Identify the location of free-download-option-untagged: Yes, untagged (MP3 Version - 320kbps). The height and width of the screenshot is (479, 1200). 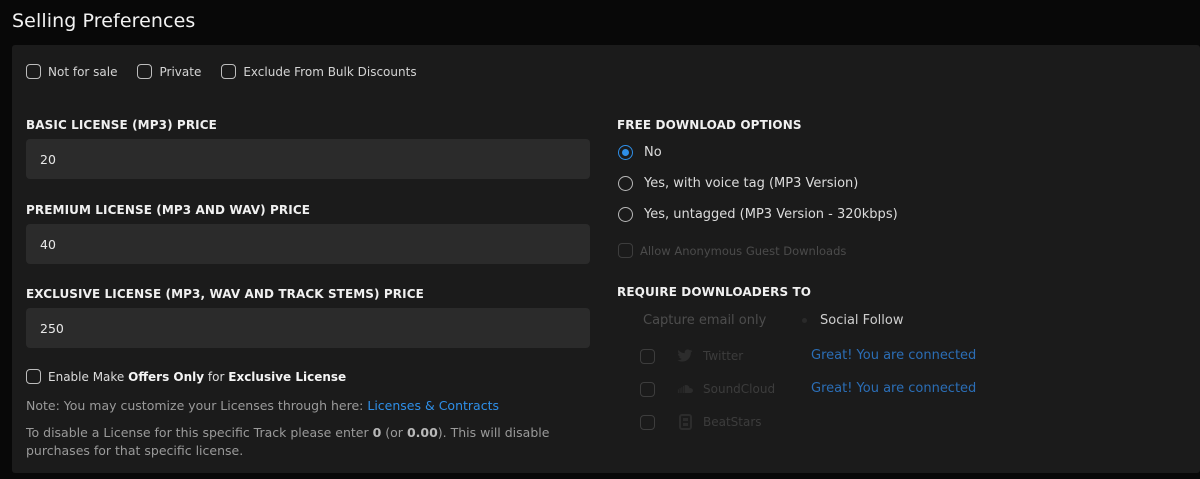
(758, 214).